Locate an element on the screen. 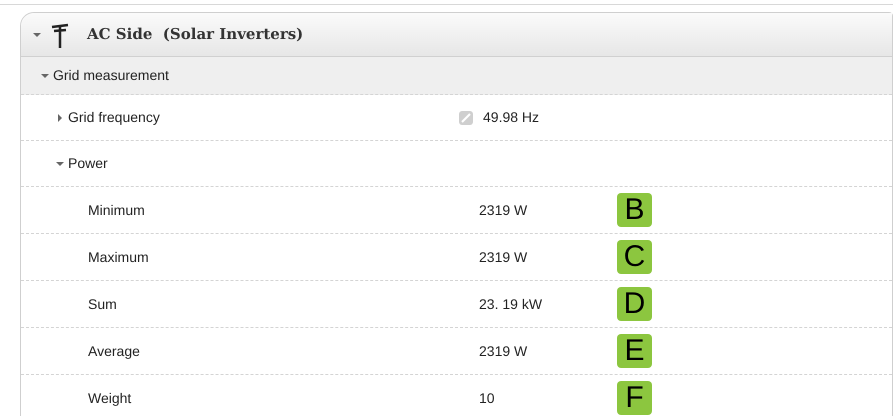 The image size is (893, 416). measure-label: Sum is located at coordinates (102, 304).